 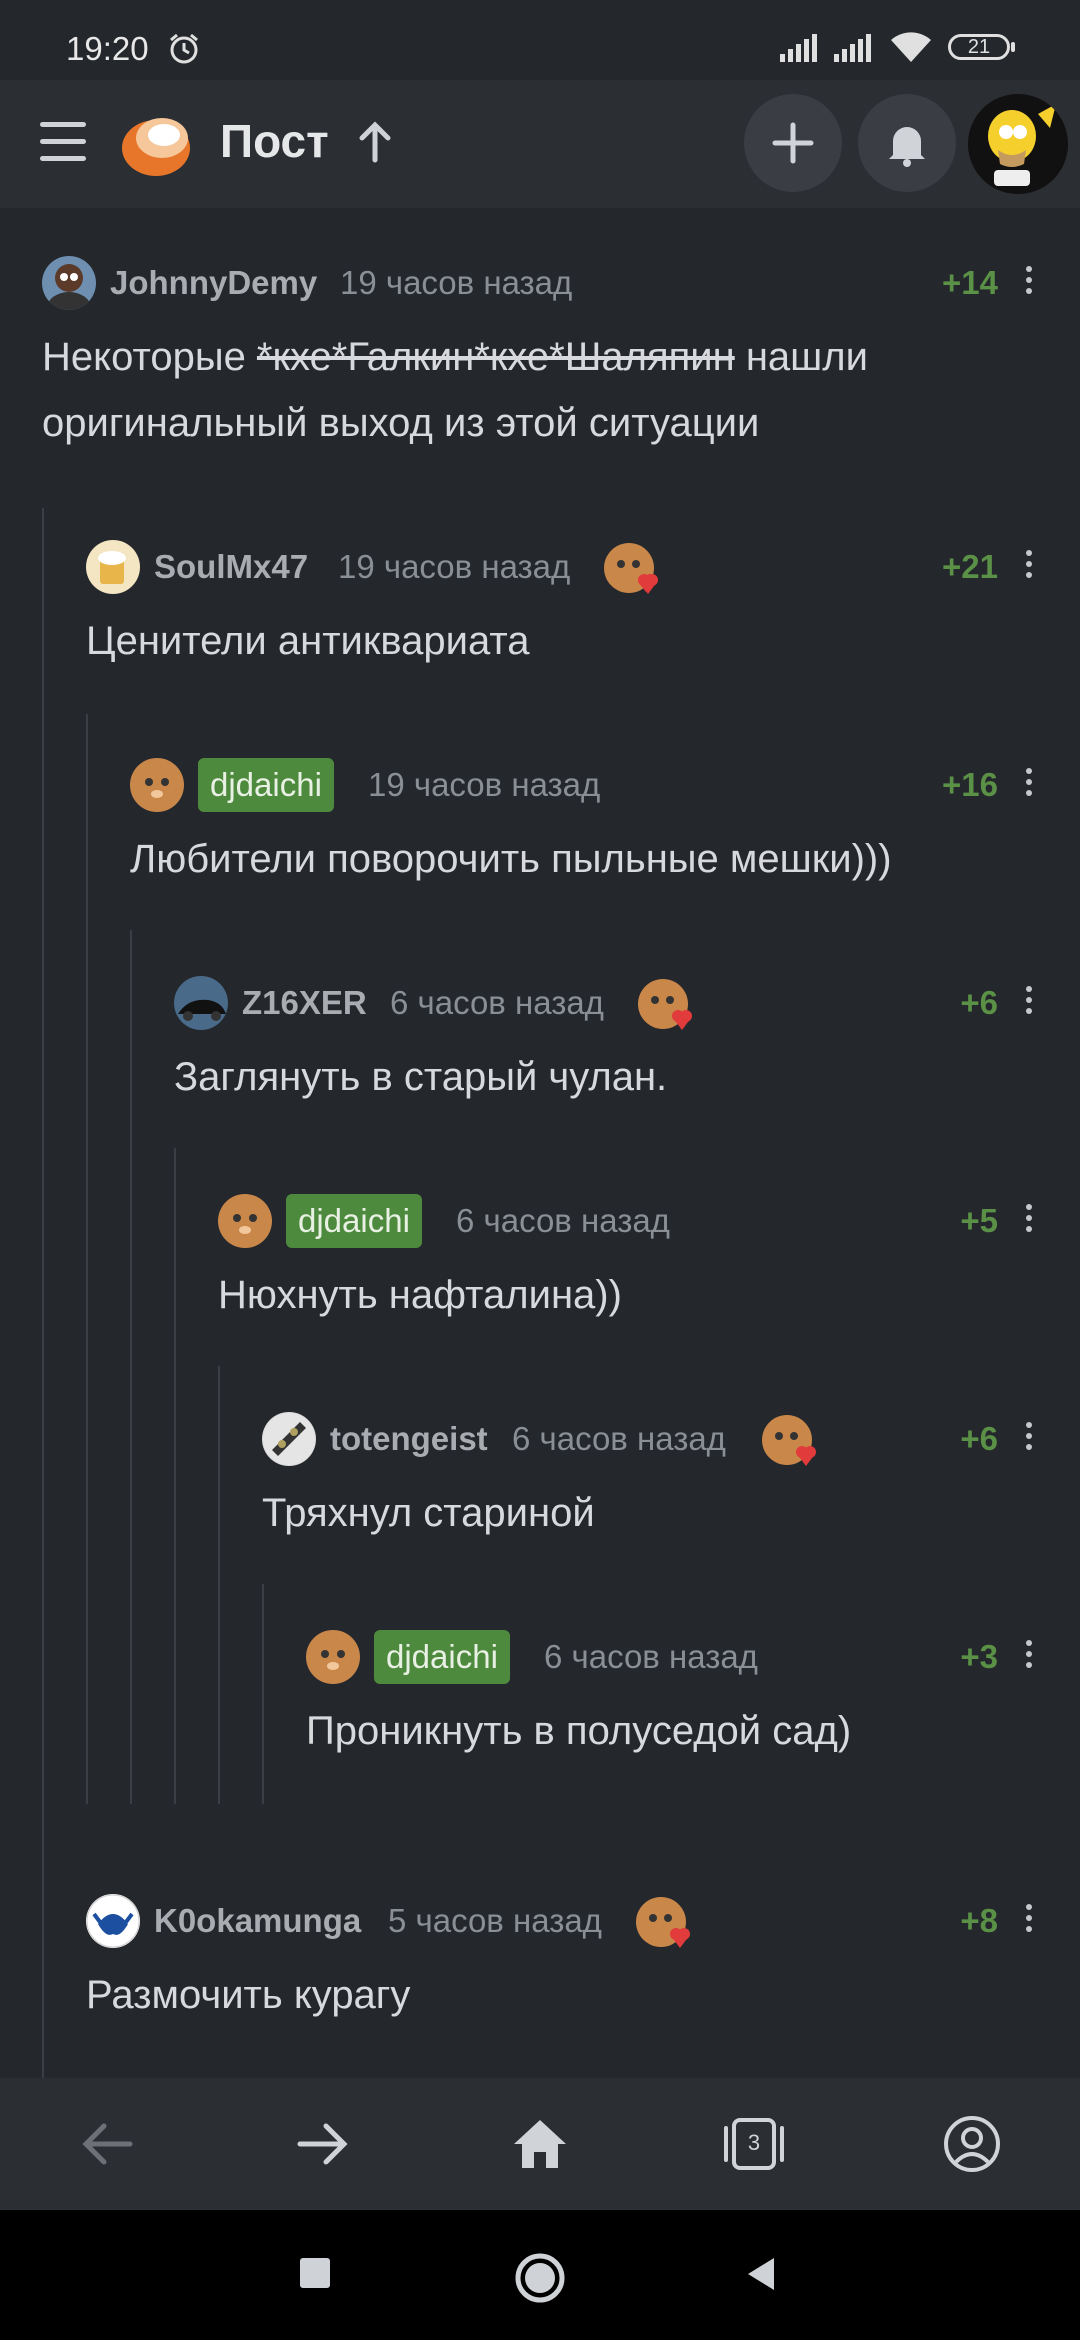 What do you see at coordinates (274, 141) in the screenshot?
I see `page-title: Пост` at bounding box center [274, 141].